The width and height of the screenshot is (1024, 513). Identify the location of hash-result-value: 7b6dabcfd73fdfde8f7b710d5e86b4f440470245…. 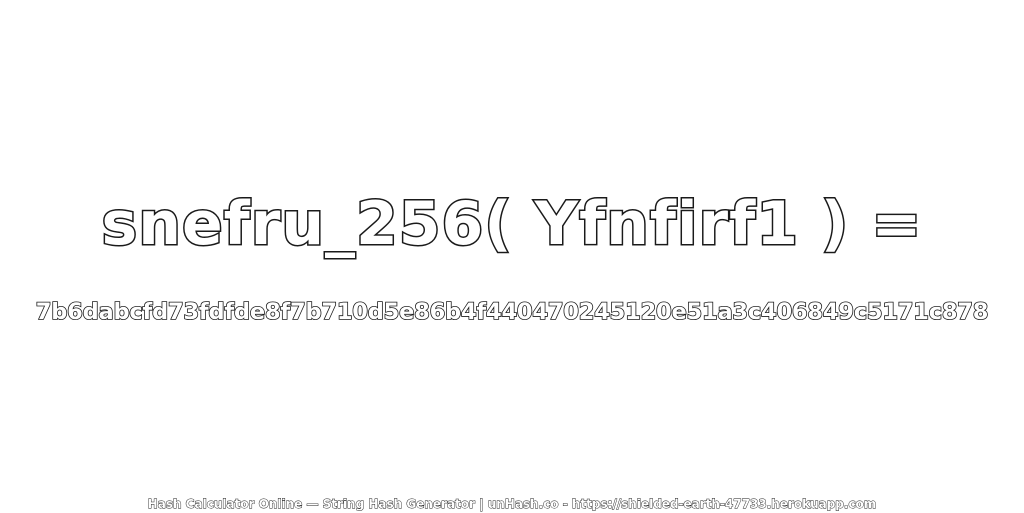
(512, 312).